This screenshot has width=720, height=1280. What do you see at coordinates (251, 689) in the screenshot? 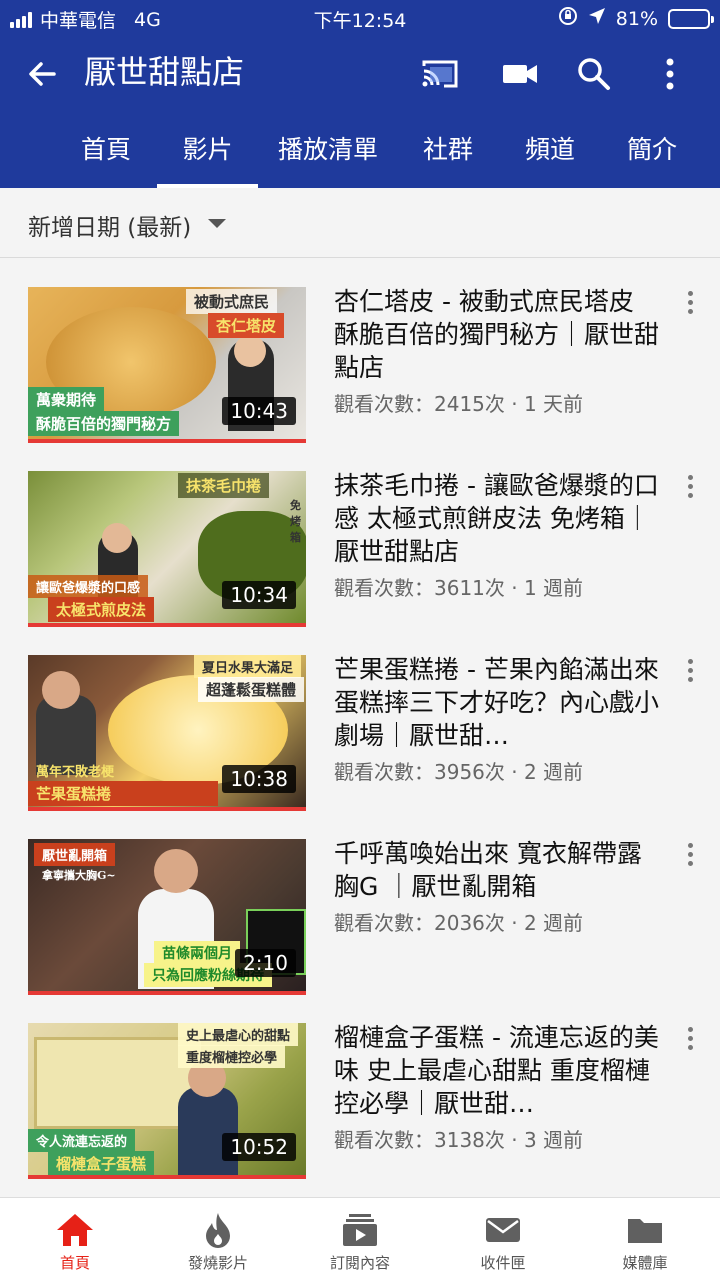
I see `thumbnail-caption: 超蓬鬆蛋糕體` at bounding box center [251, 689].